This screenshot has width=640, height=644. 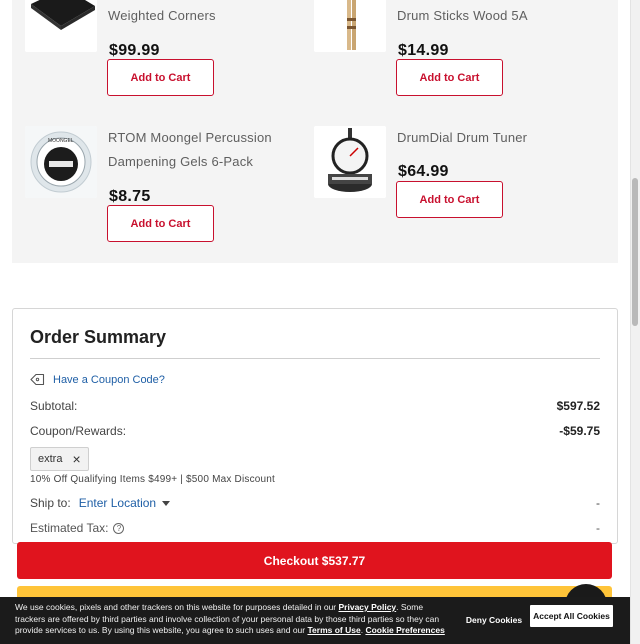 I want to click on product-name-line: Weighted Corners, so click(x=162, y=15).